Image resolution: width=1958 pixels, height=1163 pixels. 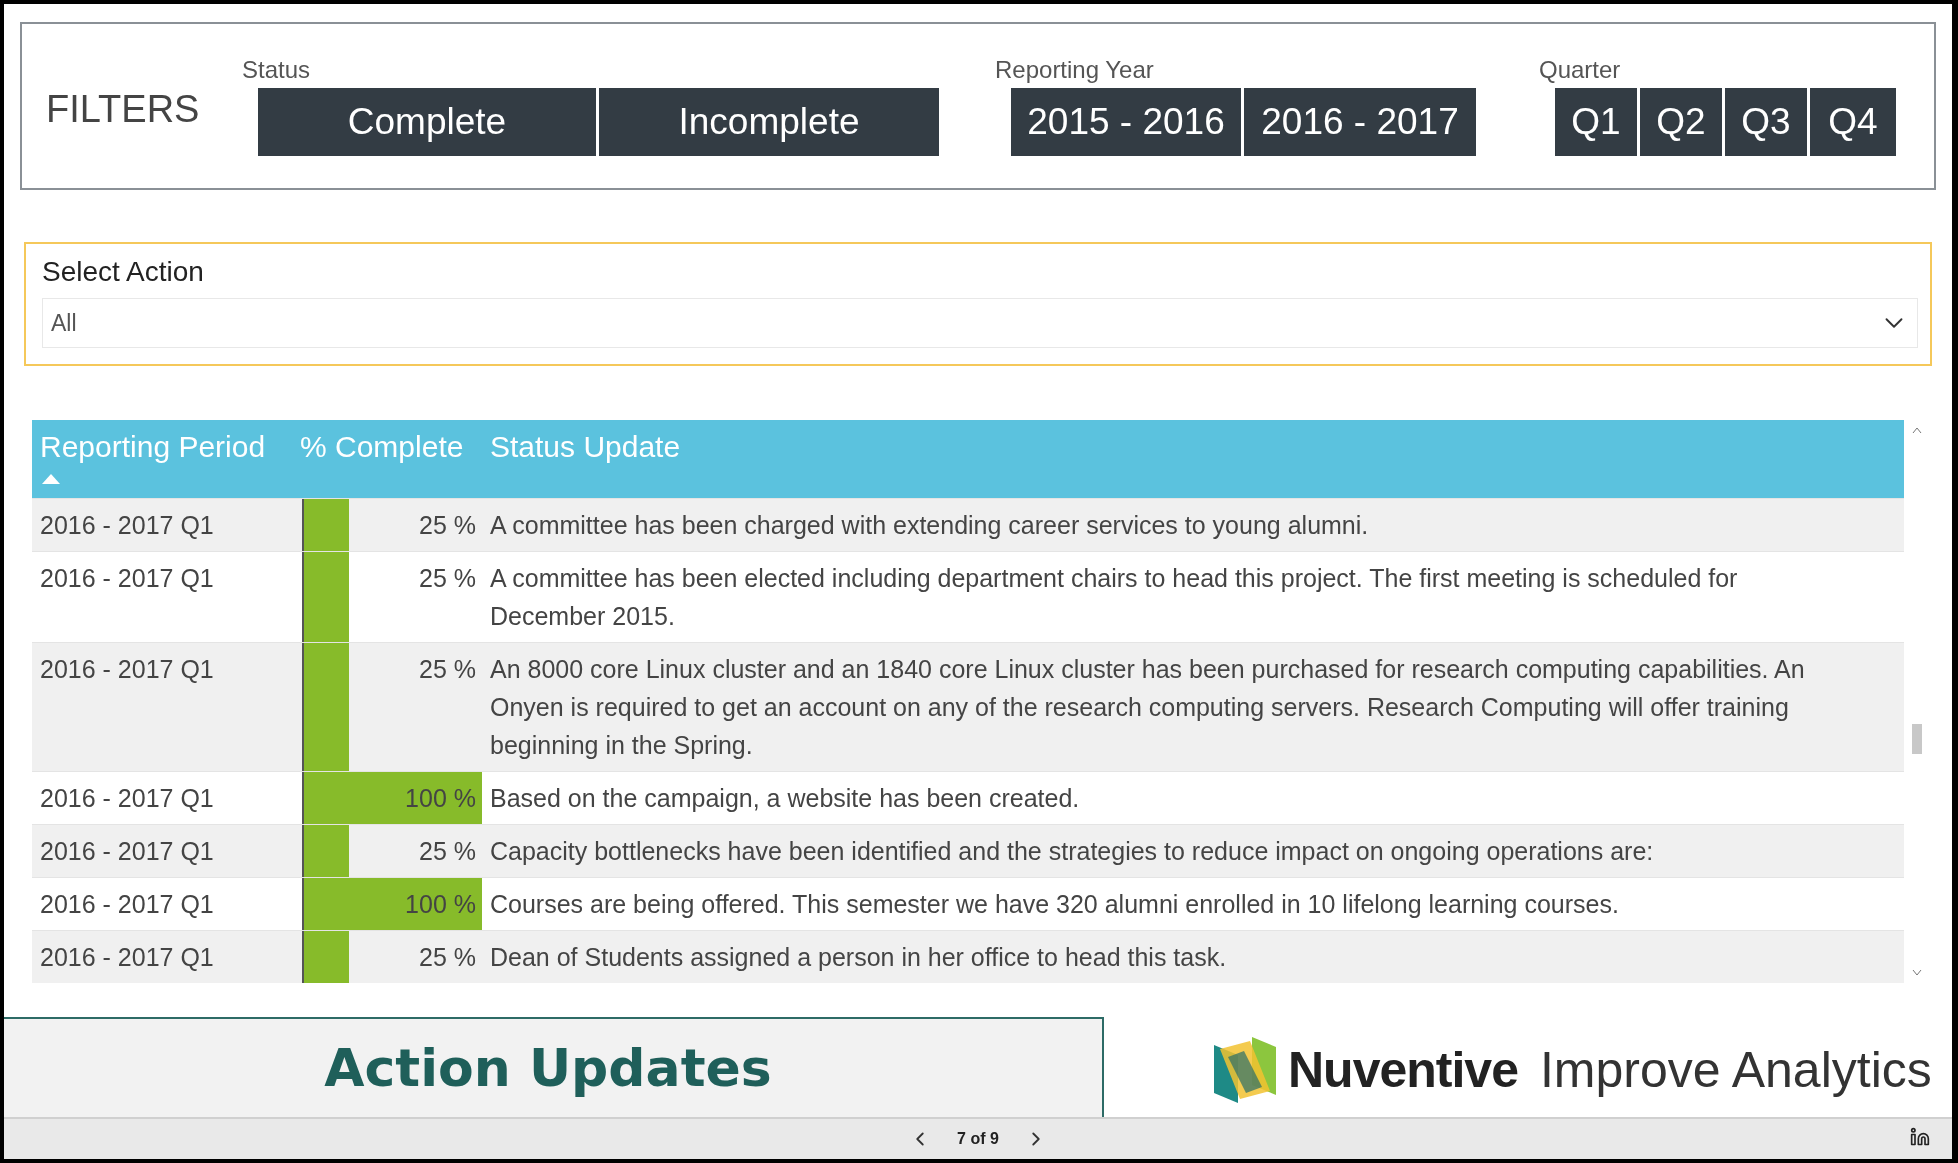 I want to click on filter-label: Reporting Year, so click(x=1075, y=70).